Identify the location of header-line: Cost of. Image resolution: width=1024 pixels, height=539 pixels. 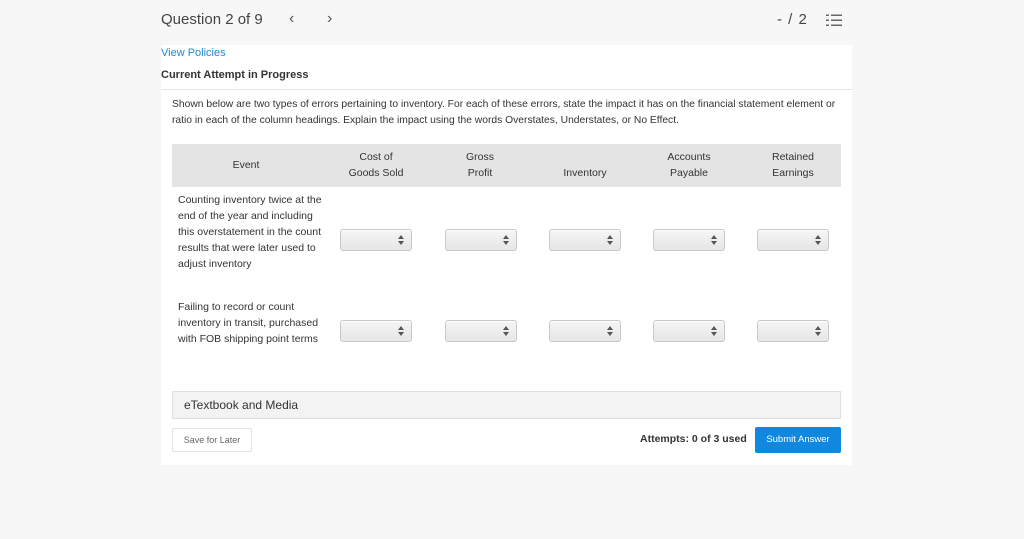
(376, 157).